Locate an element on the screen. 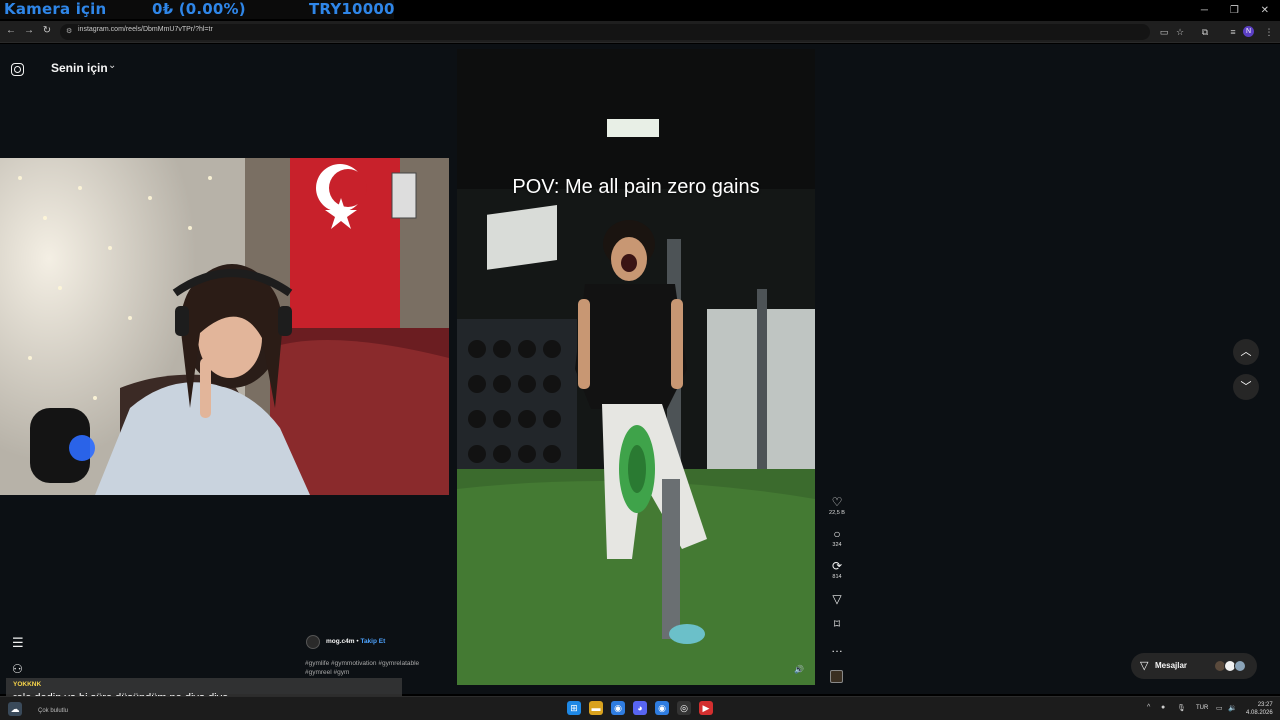 The width and height of the screenshot is (1280, 720). follow-button: Takip Et is located at coordinates (372, 641).